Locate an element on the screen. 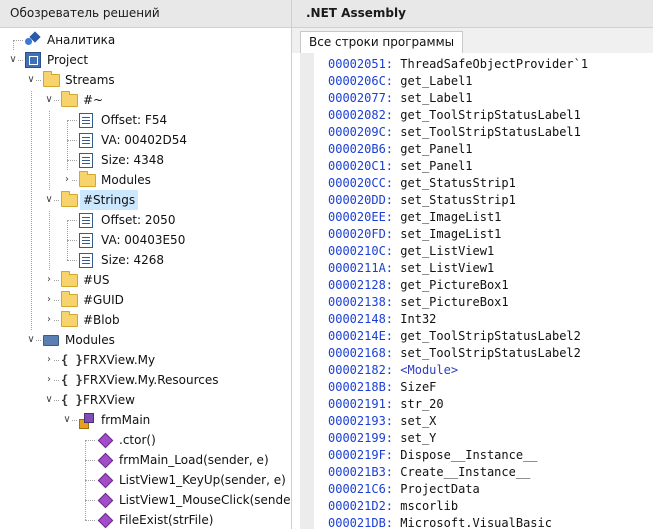 This screenshot has width=653, height=529. folder-icon is located at coordinates (69, 299).